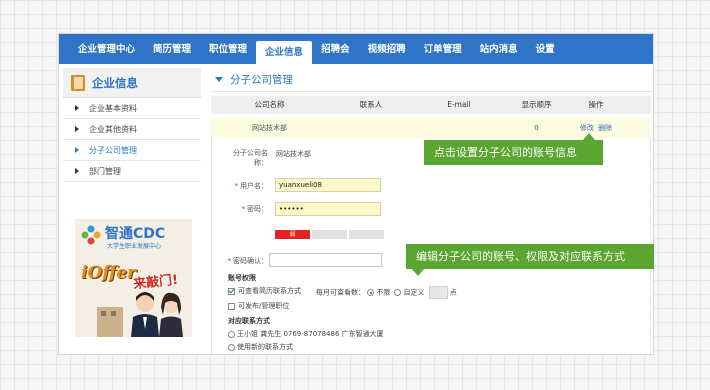  Describe the element at coordinates (335, 49) in the screenshot. I see `nav-item-job-fair: 招聘会` at that location.